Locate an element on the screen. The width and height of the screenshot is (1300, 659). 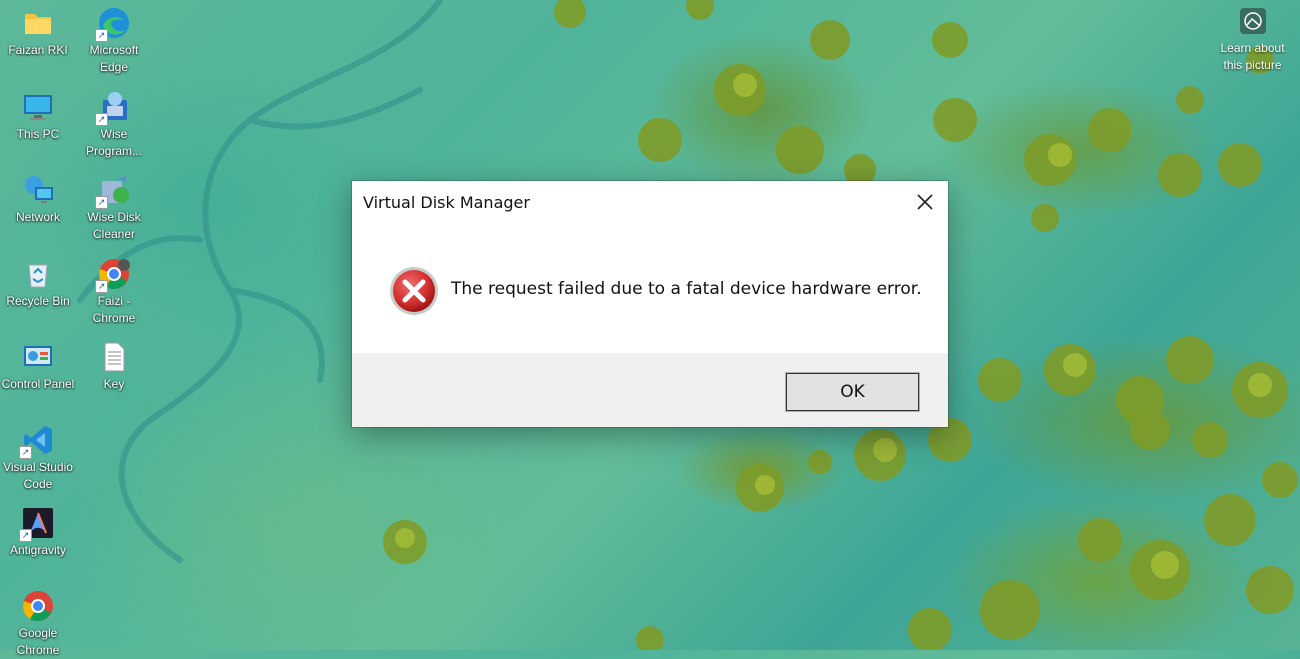
dialog-title: Virtual Disk Manager is located at coordinates (446, 202).